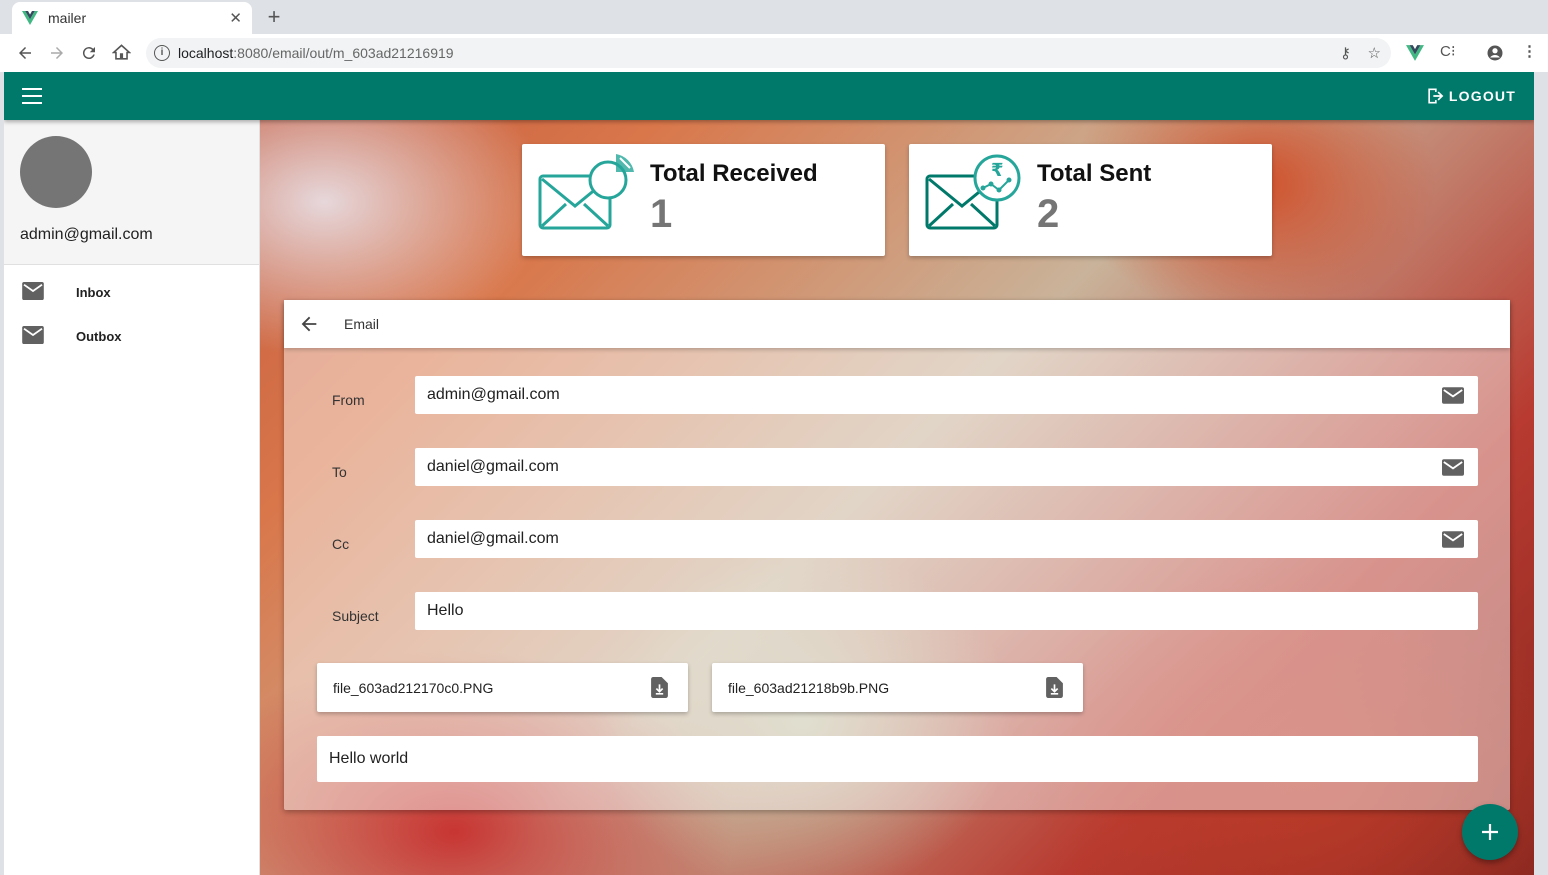  Describe the element at coordinates (493, 466) in the screenshot. I see `to-value: daniel@gmail.com` at that location.